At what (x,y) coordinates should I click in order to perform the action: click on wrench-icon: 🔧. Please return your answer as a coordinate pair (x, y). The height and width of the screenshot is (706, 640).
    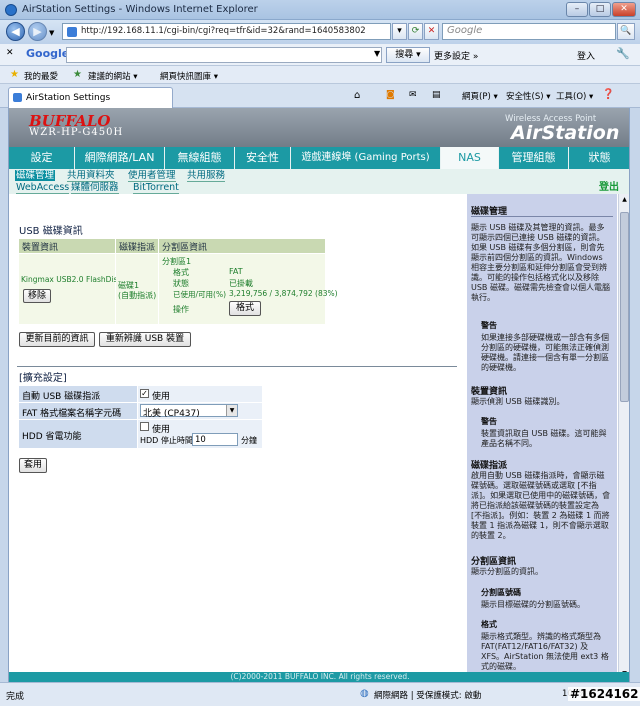
    Looking at the image, I should click on (623, 53).